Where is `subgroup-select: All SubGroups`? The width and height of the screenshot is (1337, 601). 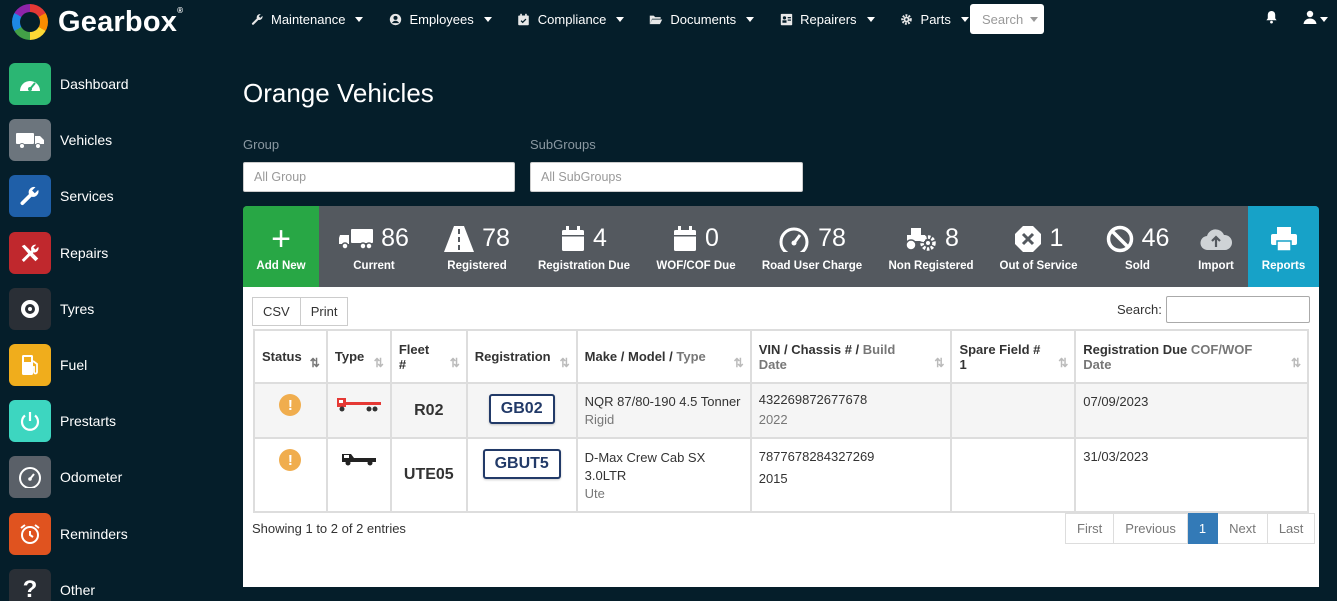 subgroup-select: All SubGroups is located at coordinates (666, 177).